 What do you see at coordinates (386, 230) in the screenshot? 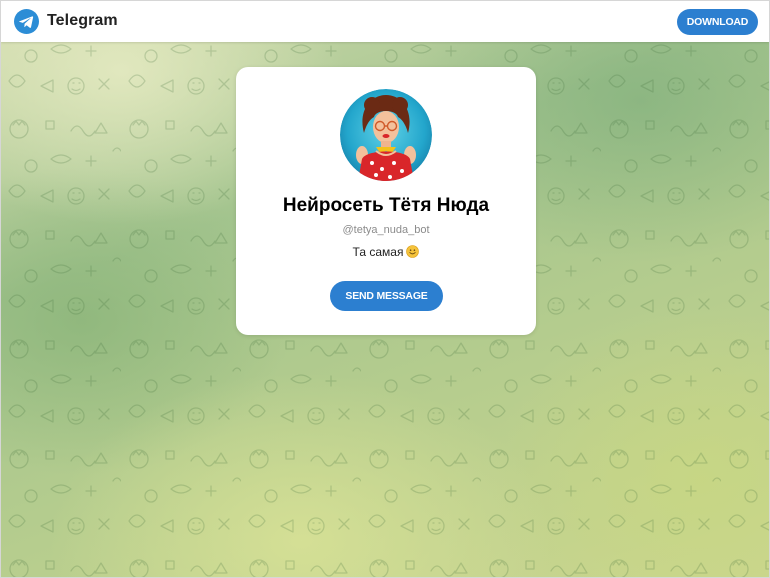
I see `bot-username: @tetya_nuda_bot` at bounding box center [386, 230].